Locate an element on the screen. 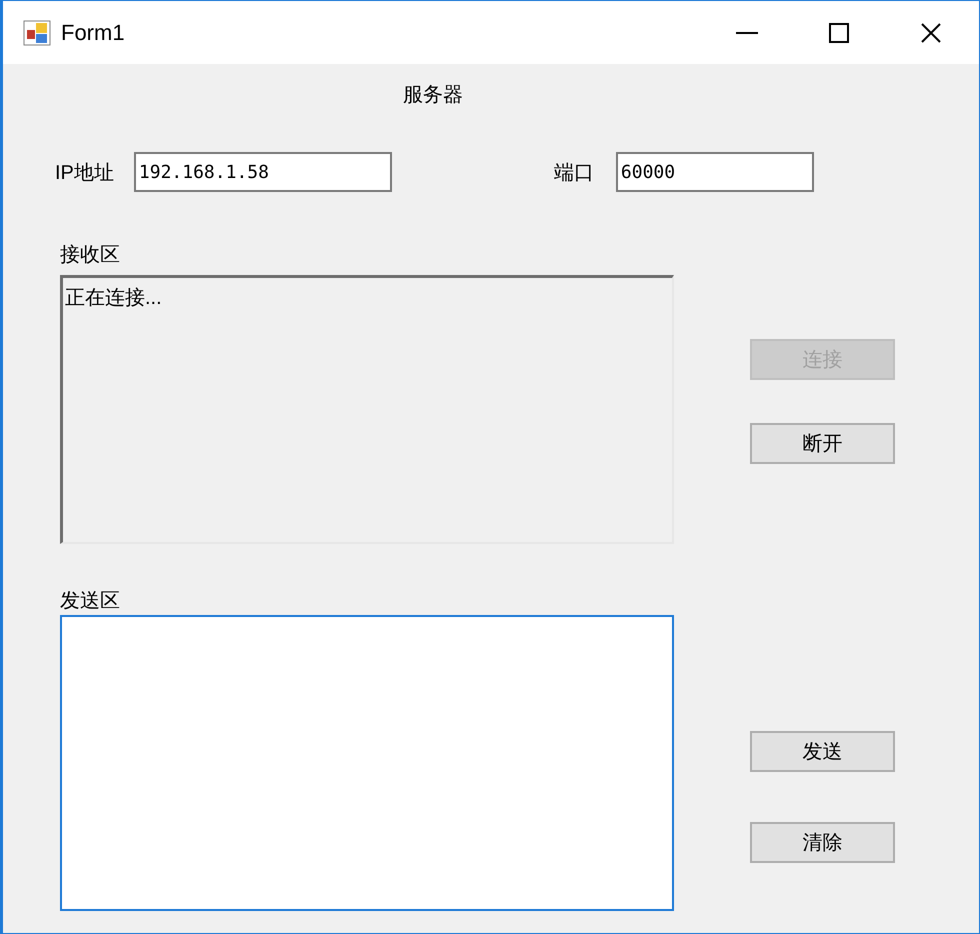  field-label: IP地址 is located at coordinates (84, 173).